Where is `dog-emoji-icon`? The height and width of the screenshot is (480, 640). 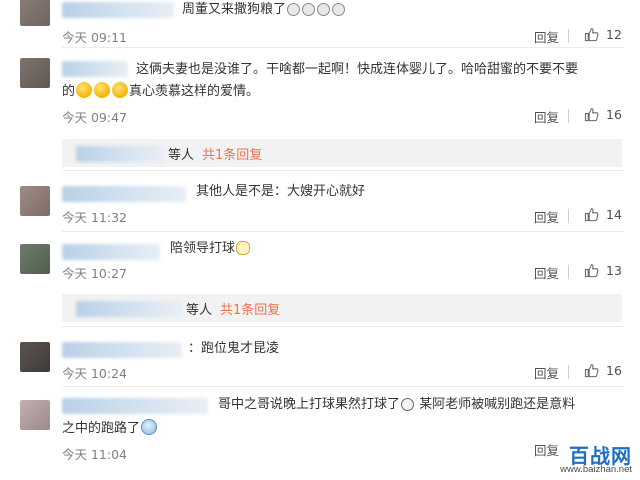 dog-emoji-icon is located at coordinates (408, 404).